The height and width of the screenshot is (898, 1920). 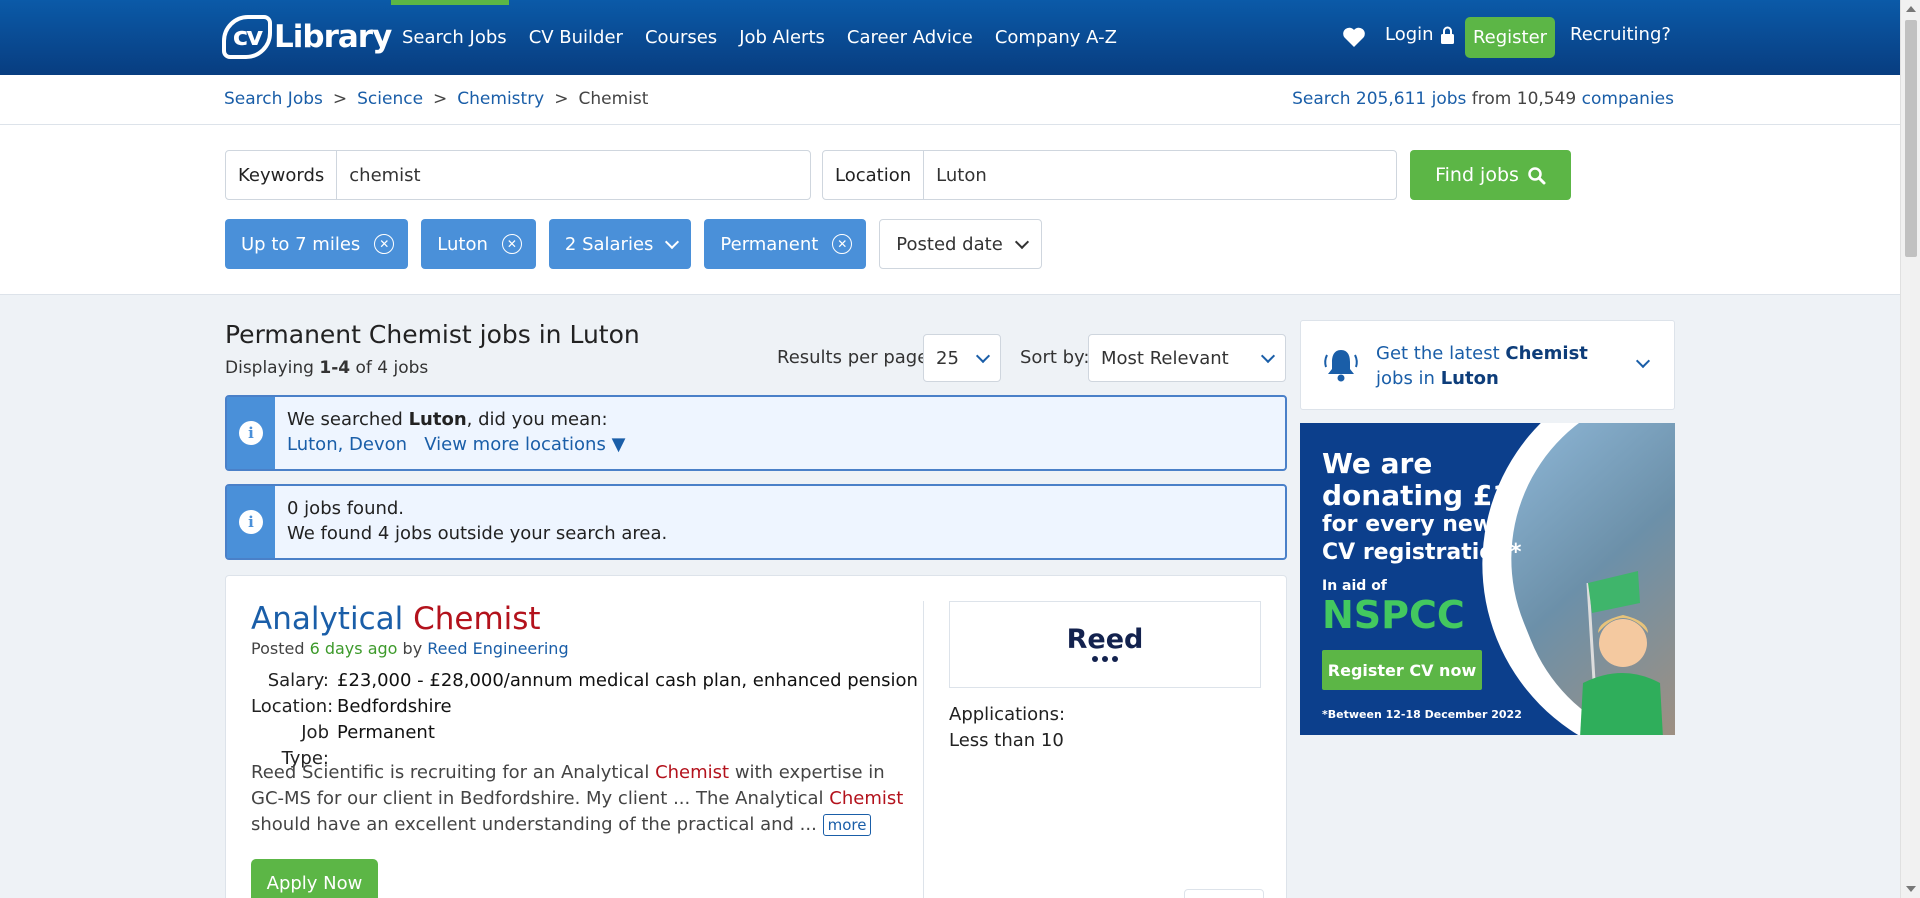 I want to click on view-more-locations-label: View more locations, so click(x=515, y=444).